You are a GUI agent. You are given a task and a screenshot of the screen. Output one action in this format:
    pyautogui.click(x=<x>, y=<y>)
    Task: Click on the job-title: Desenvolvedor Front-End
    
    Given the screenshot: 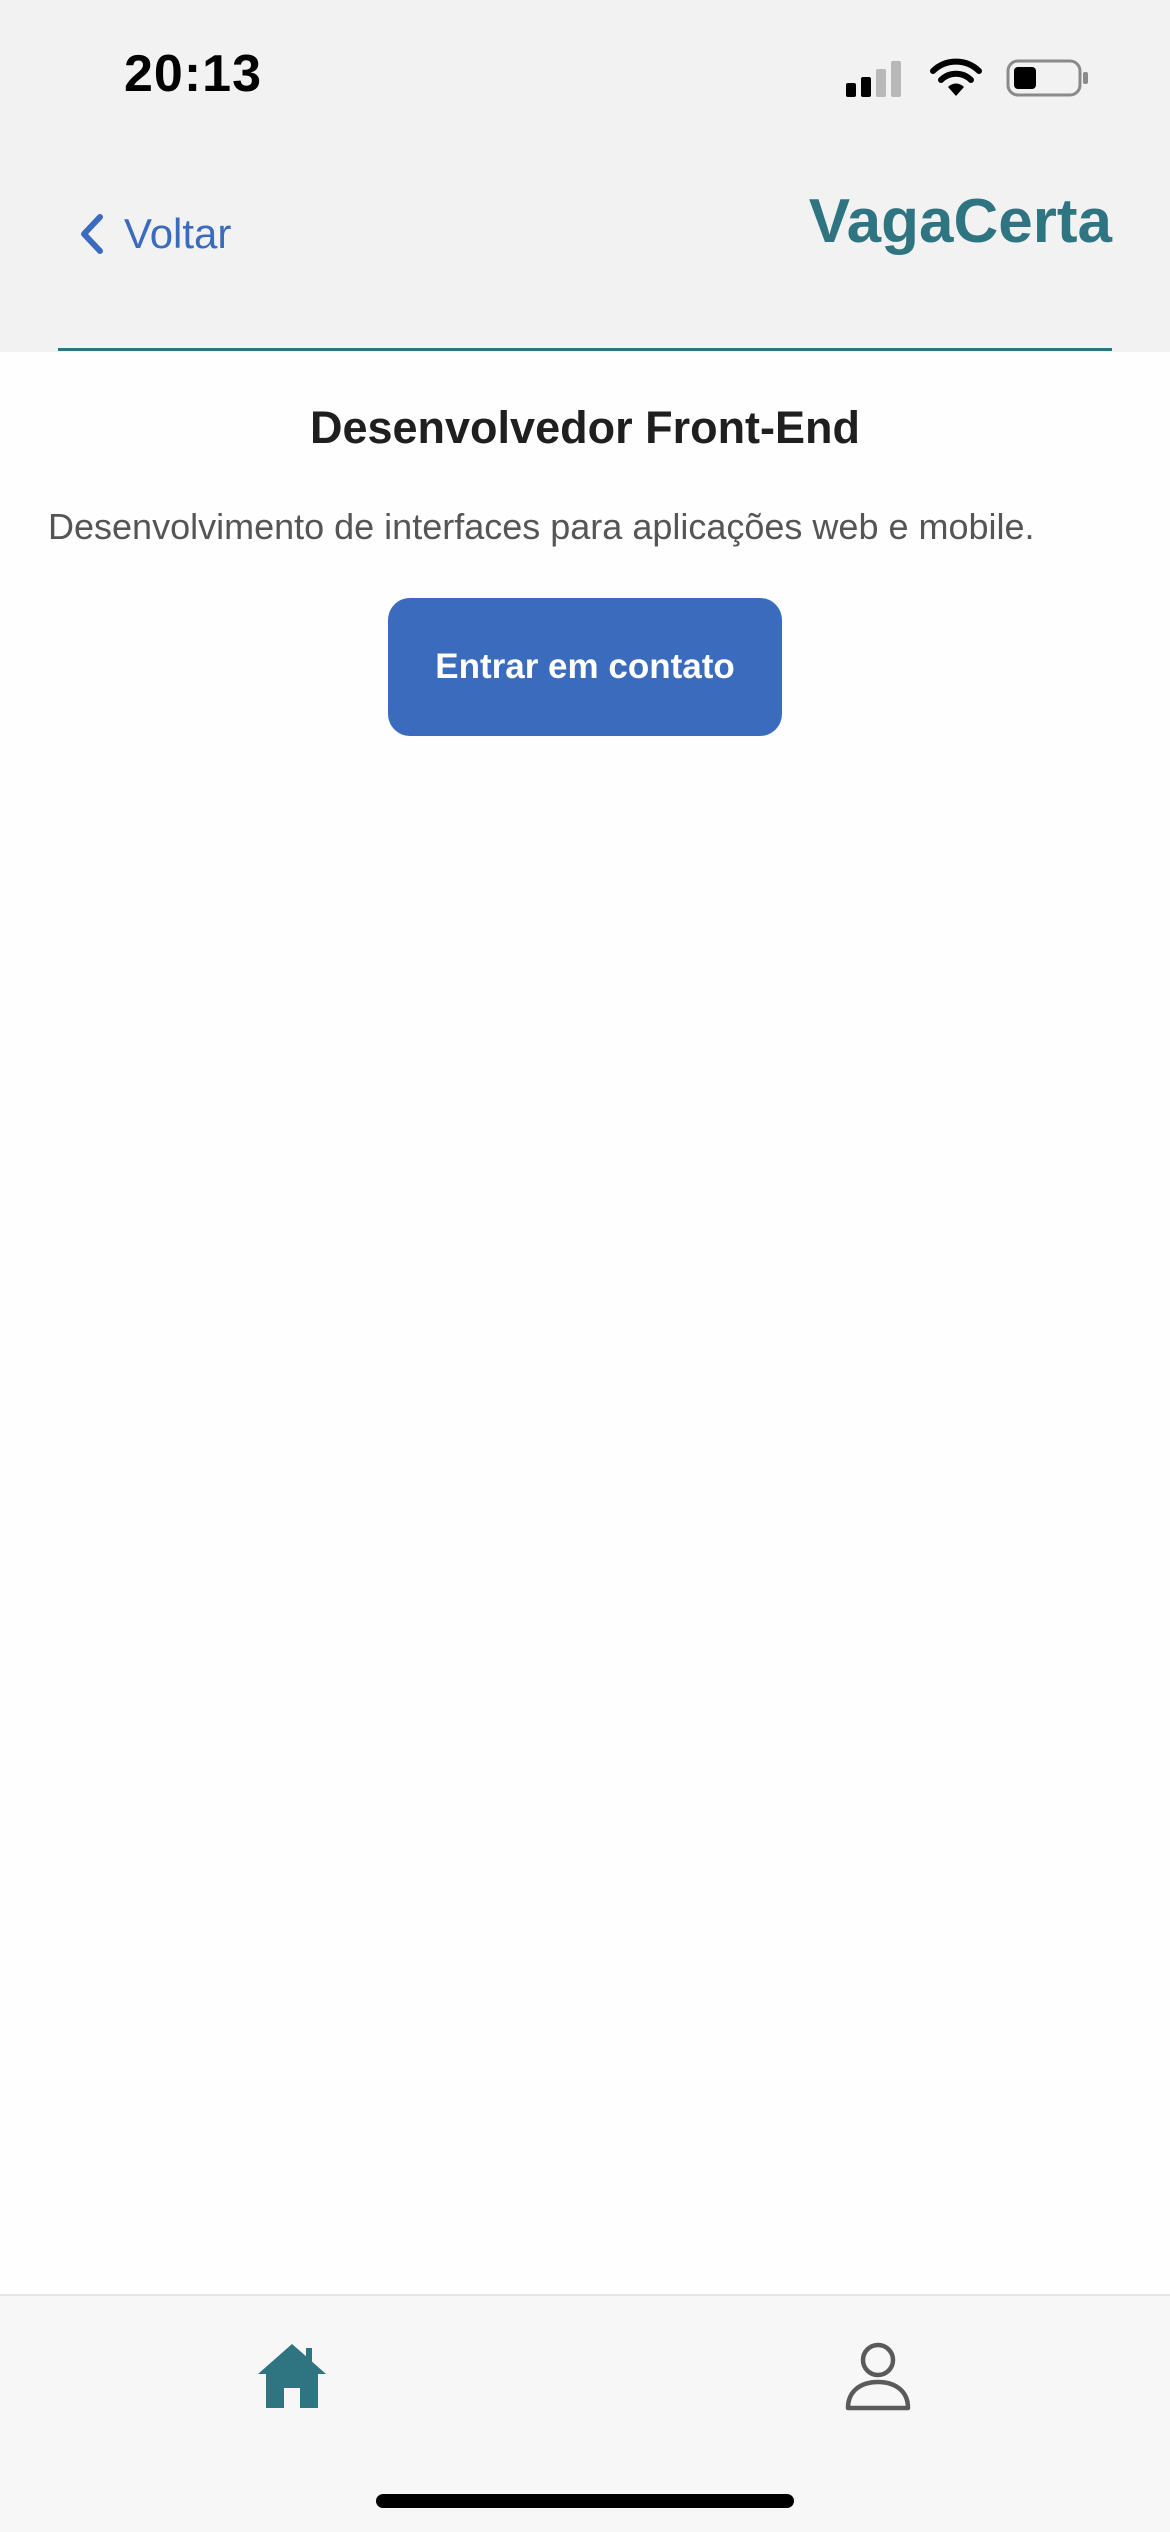 What is the action you would take?
    pyautogui.click(x=585, y=427)
    